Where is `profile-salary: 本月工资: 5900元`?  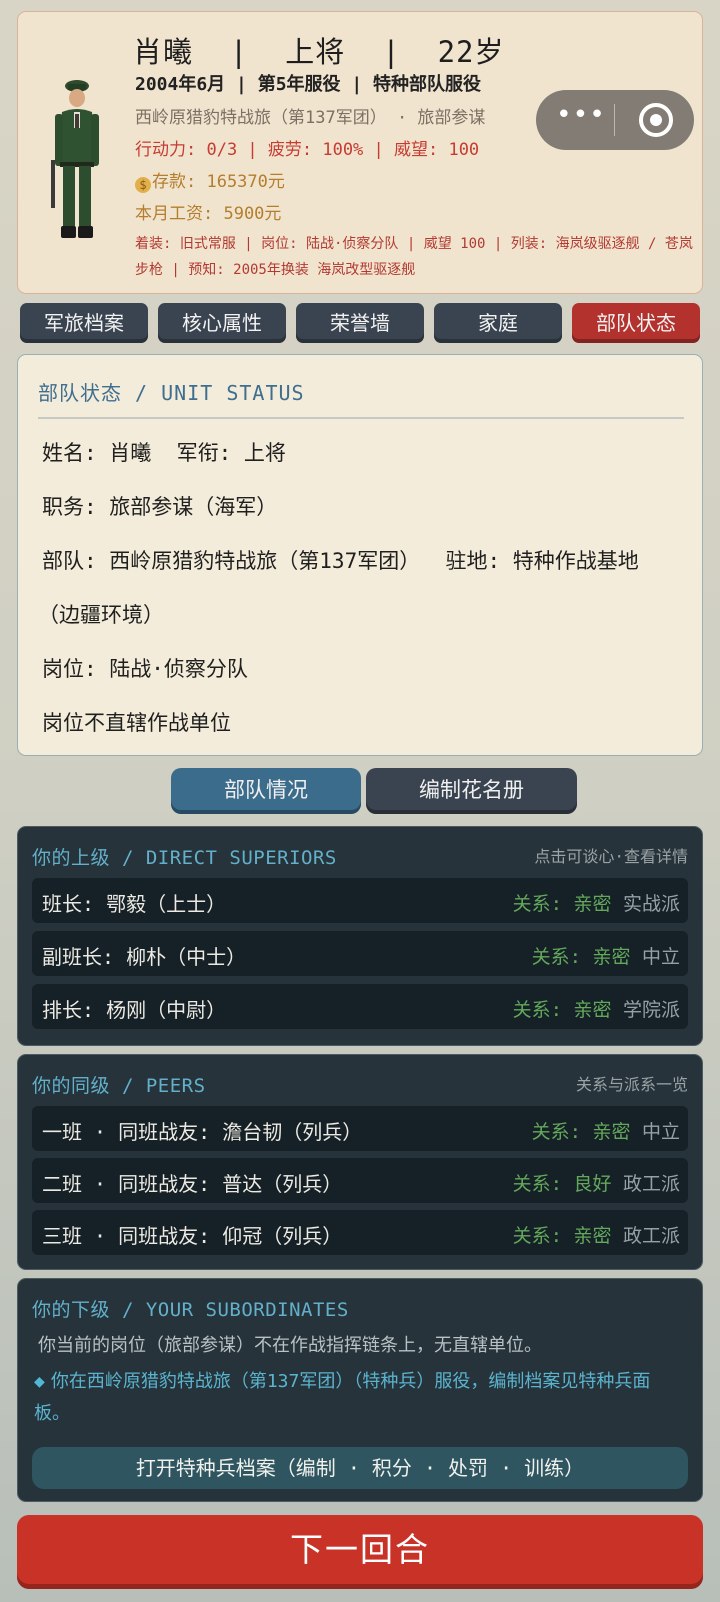 profile-salary: 本月工资: 5900元 is located at coordinates (208, 214).